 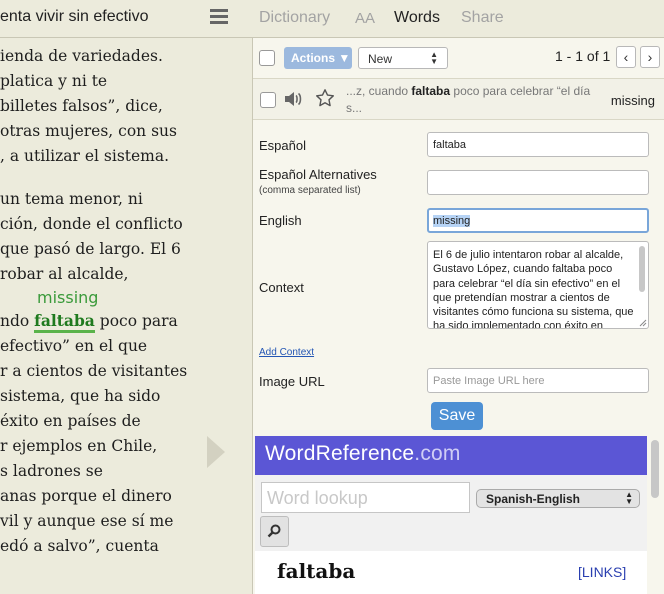 What do you see at coordinates (292, 381) in the screenshot?
I see `image-url-label: Image URL` at bounding box center [292, 381].